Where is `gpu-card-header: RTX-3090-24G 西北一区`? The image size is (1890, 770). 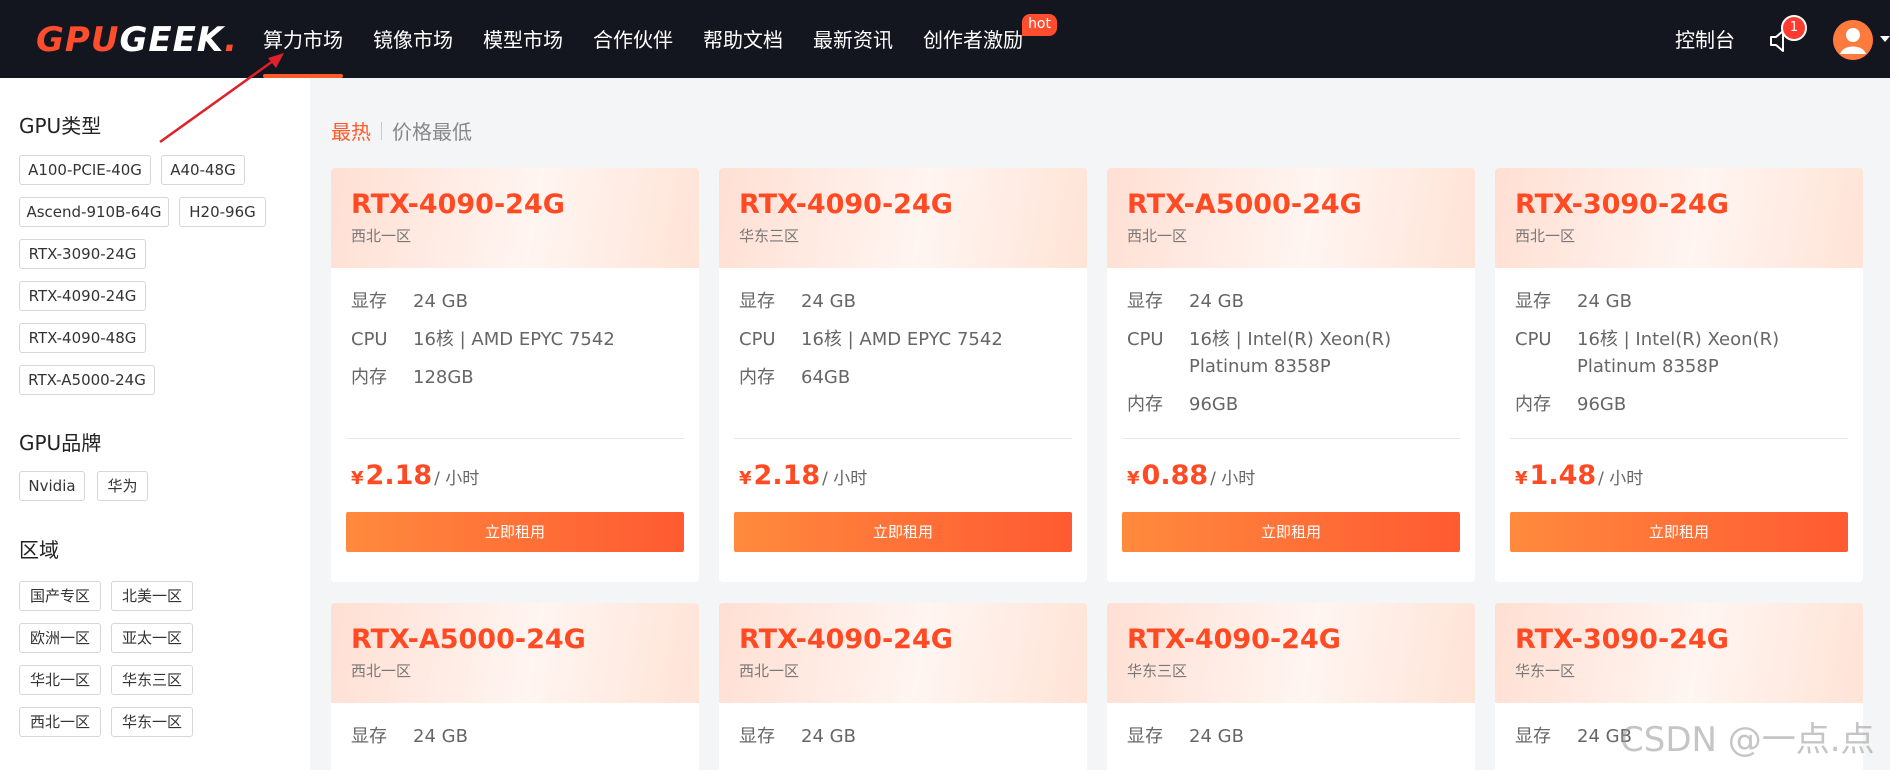 gpu-card-header: RTX-3090-24G 西北一区 is located at coordinates (1679, 218).